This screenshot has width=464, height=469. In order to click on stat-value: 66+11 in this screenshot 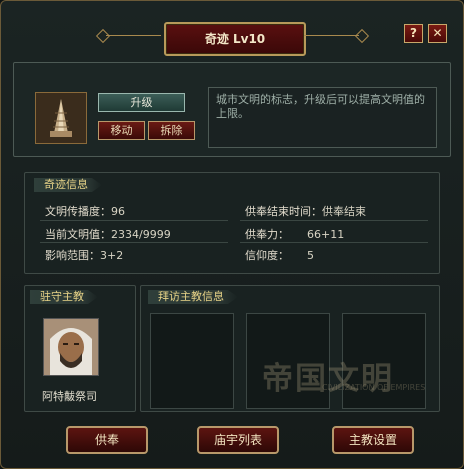, I will do `click(326, 234)`.